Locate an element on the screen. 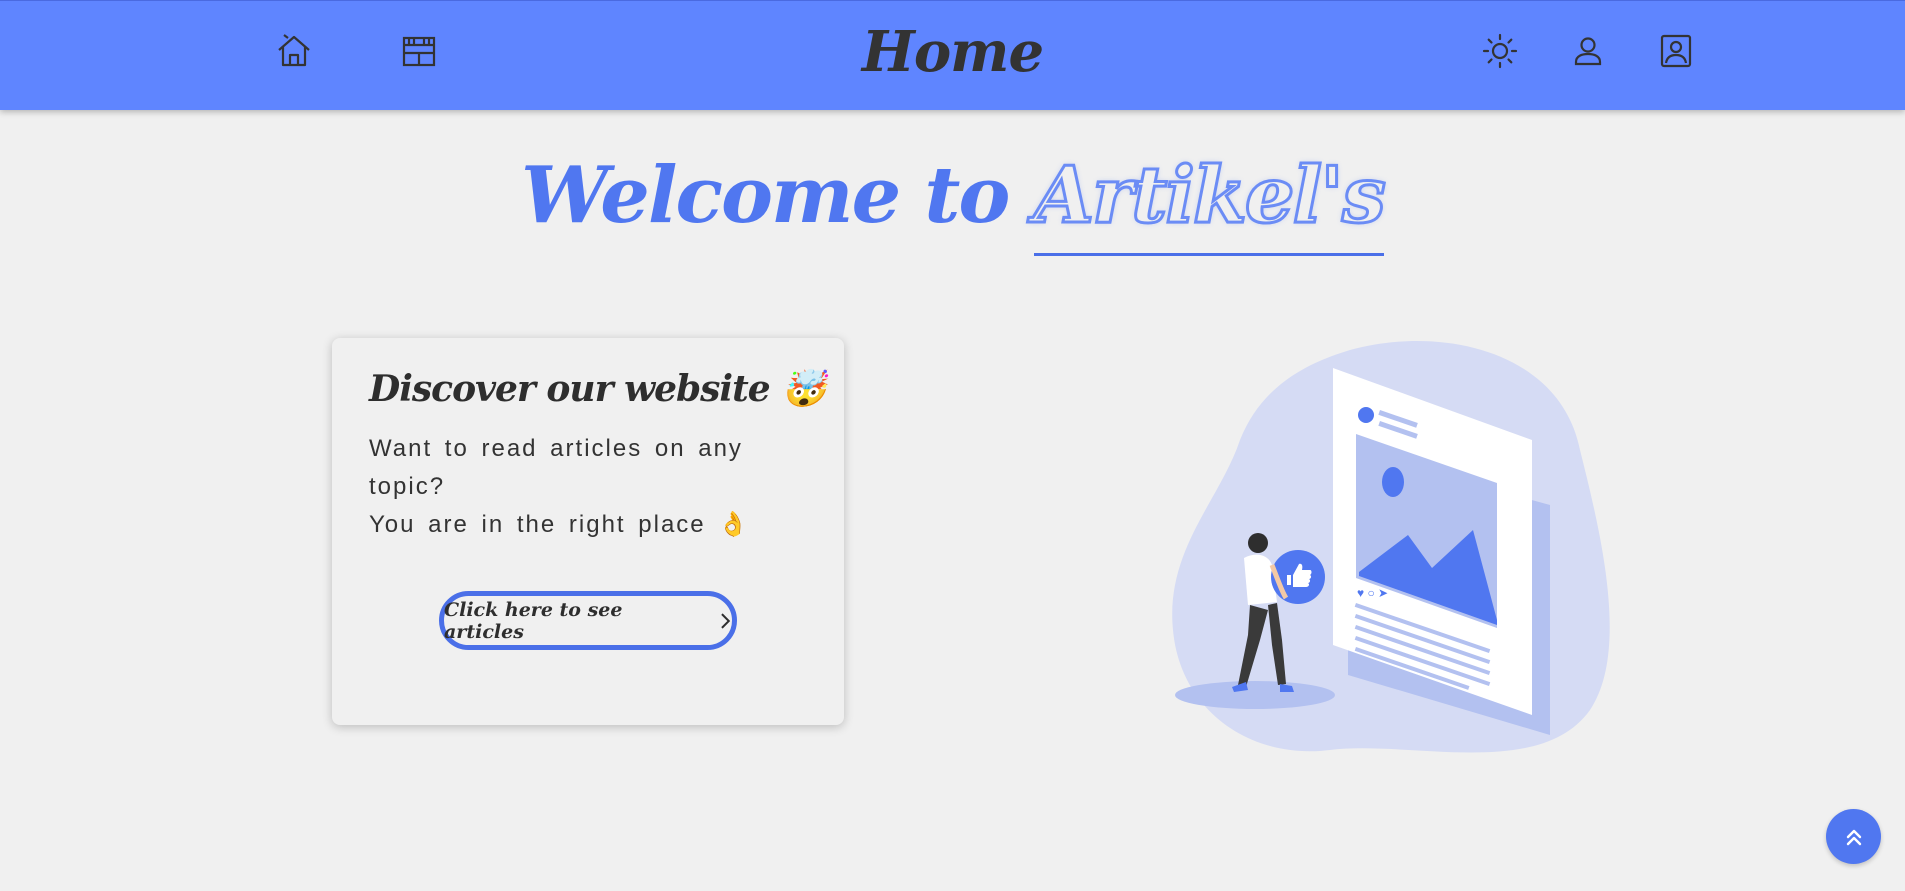 The width and height of the screenshot is (1905, 891). see-articles-label: Click here to see articles is located at coordinates (533, 620).